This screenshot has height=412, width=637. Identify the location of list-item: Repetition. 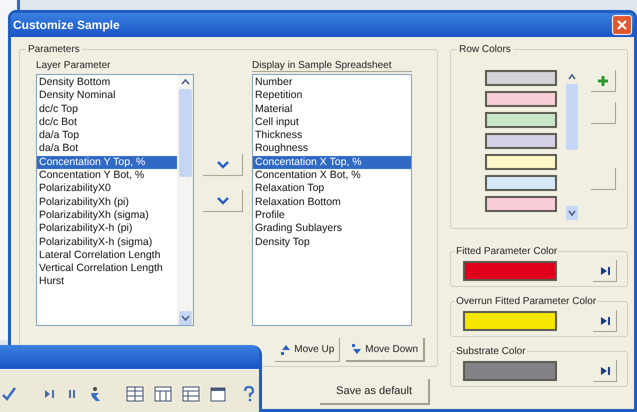
(332, 96).